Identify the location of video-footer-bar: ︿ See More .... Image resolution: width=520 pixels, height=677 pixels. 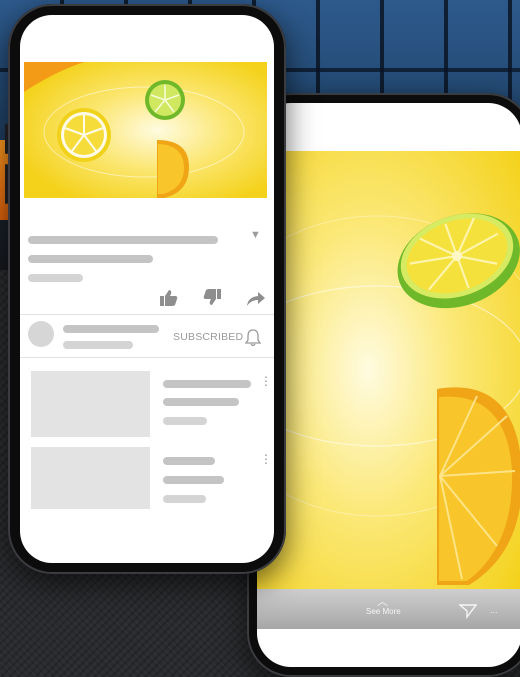
(388, 609).